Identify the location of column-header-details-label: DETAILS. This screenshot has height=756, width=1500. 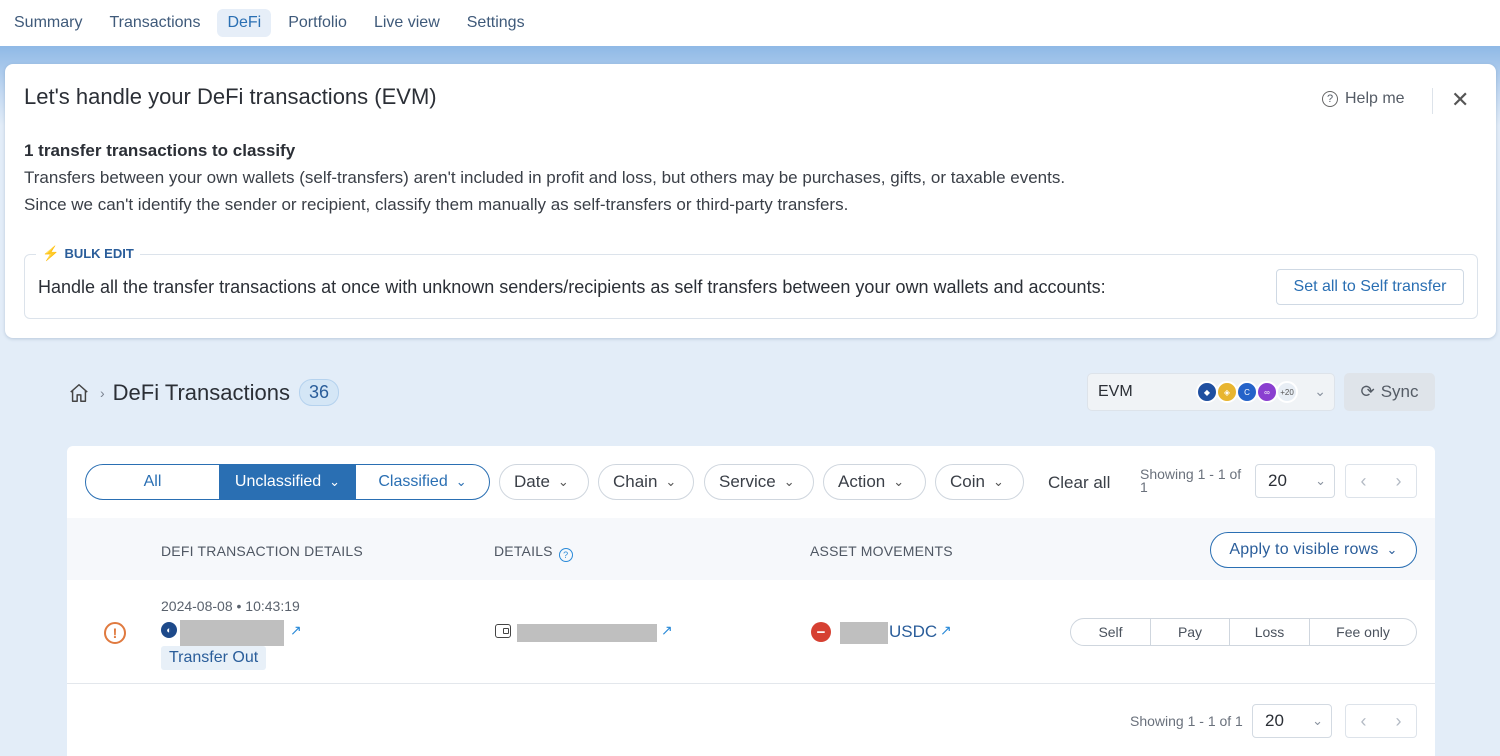
(523, 551).